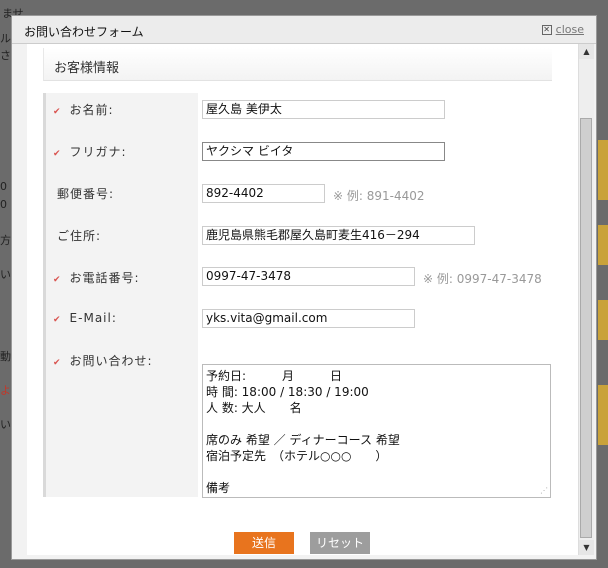  I want to click on scroll-up-arrow-icon: ▲, so click(586, 51).